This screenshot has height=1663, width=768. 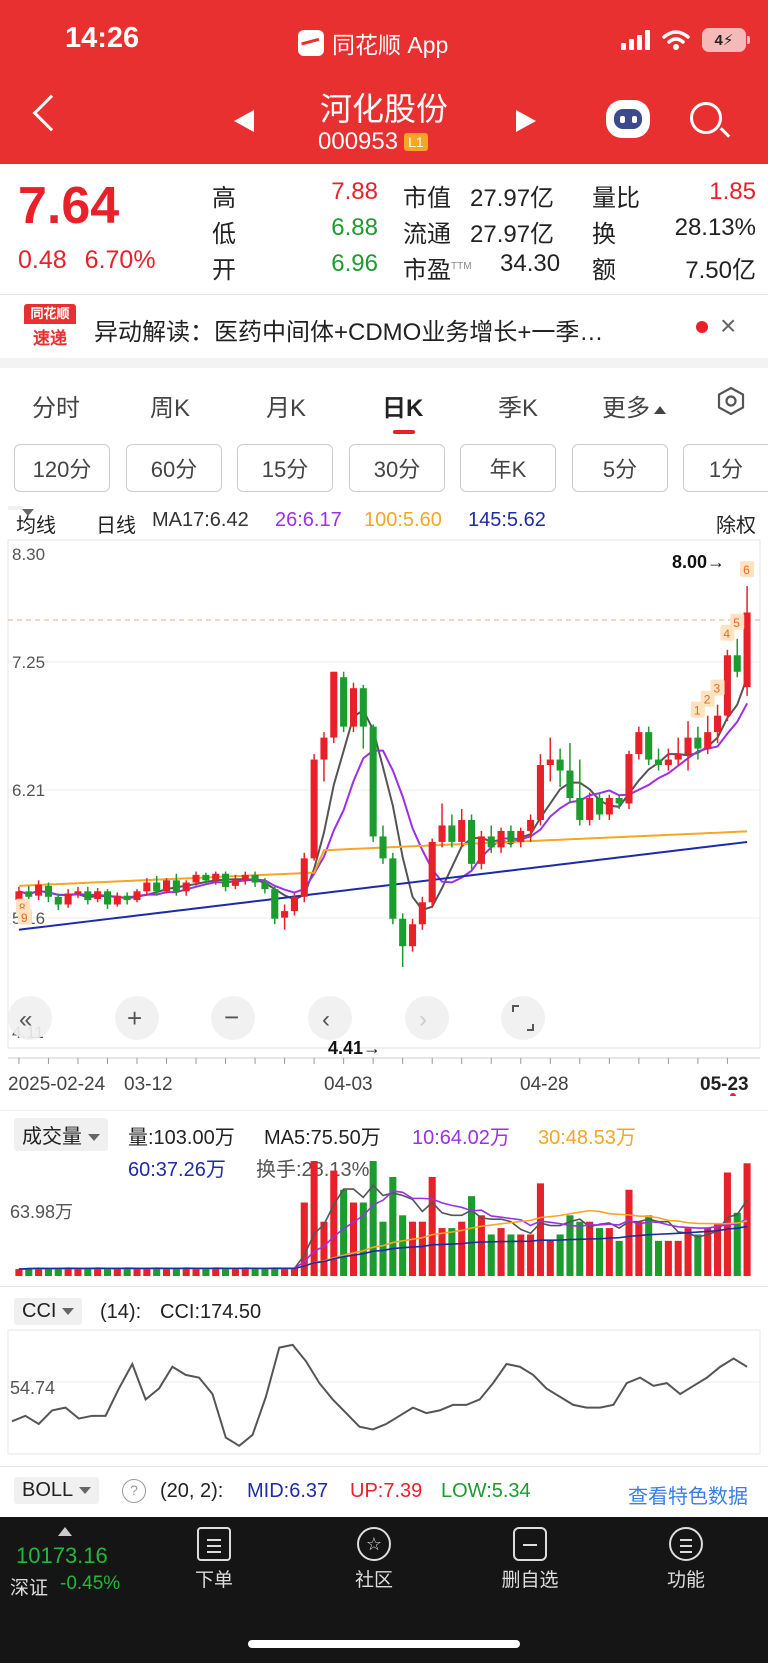 I want to click on period-year: 年K, so click(x=508, y=468).